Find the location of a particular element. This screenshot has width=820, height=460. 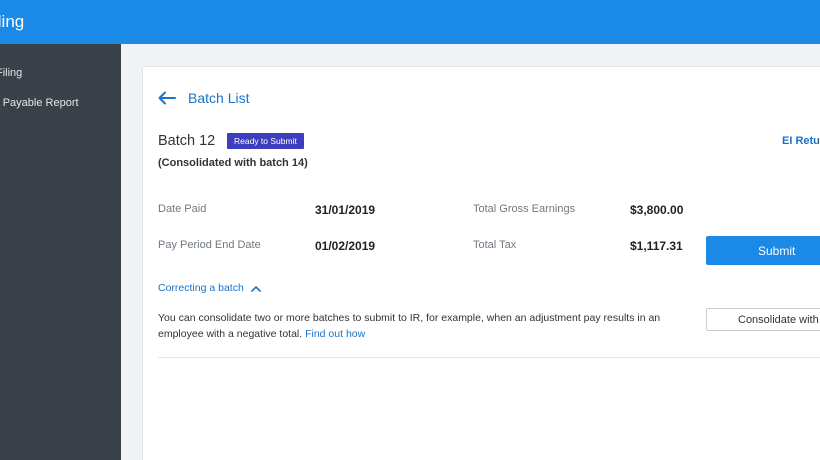

sidebar-item-filing: Filing is located at coordinates (11, 73).